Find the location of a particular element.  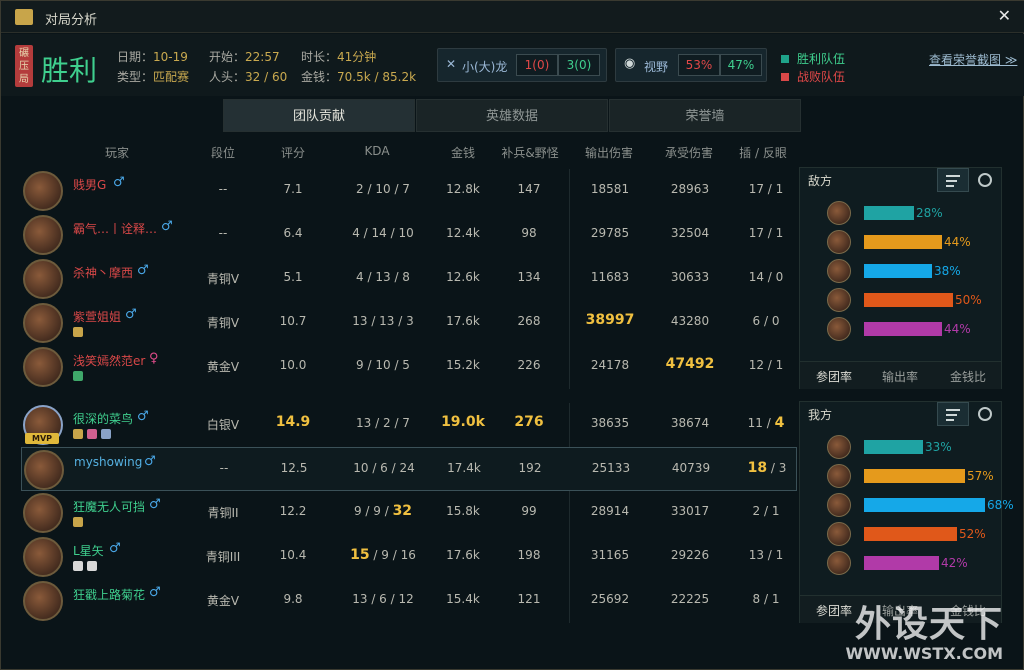

damage-taken: 28963 is located at coordinates (690, 189).